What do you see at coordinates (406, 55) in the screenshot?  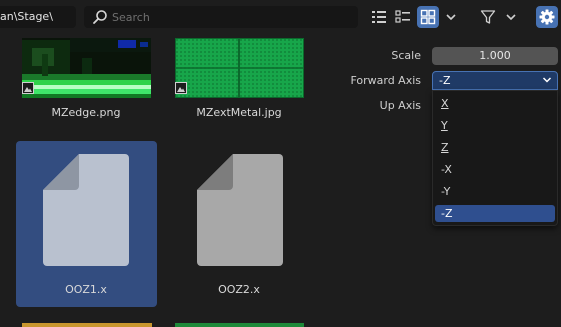 I see `scale-label: Scale` at bounding box center [406, 55].